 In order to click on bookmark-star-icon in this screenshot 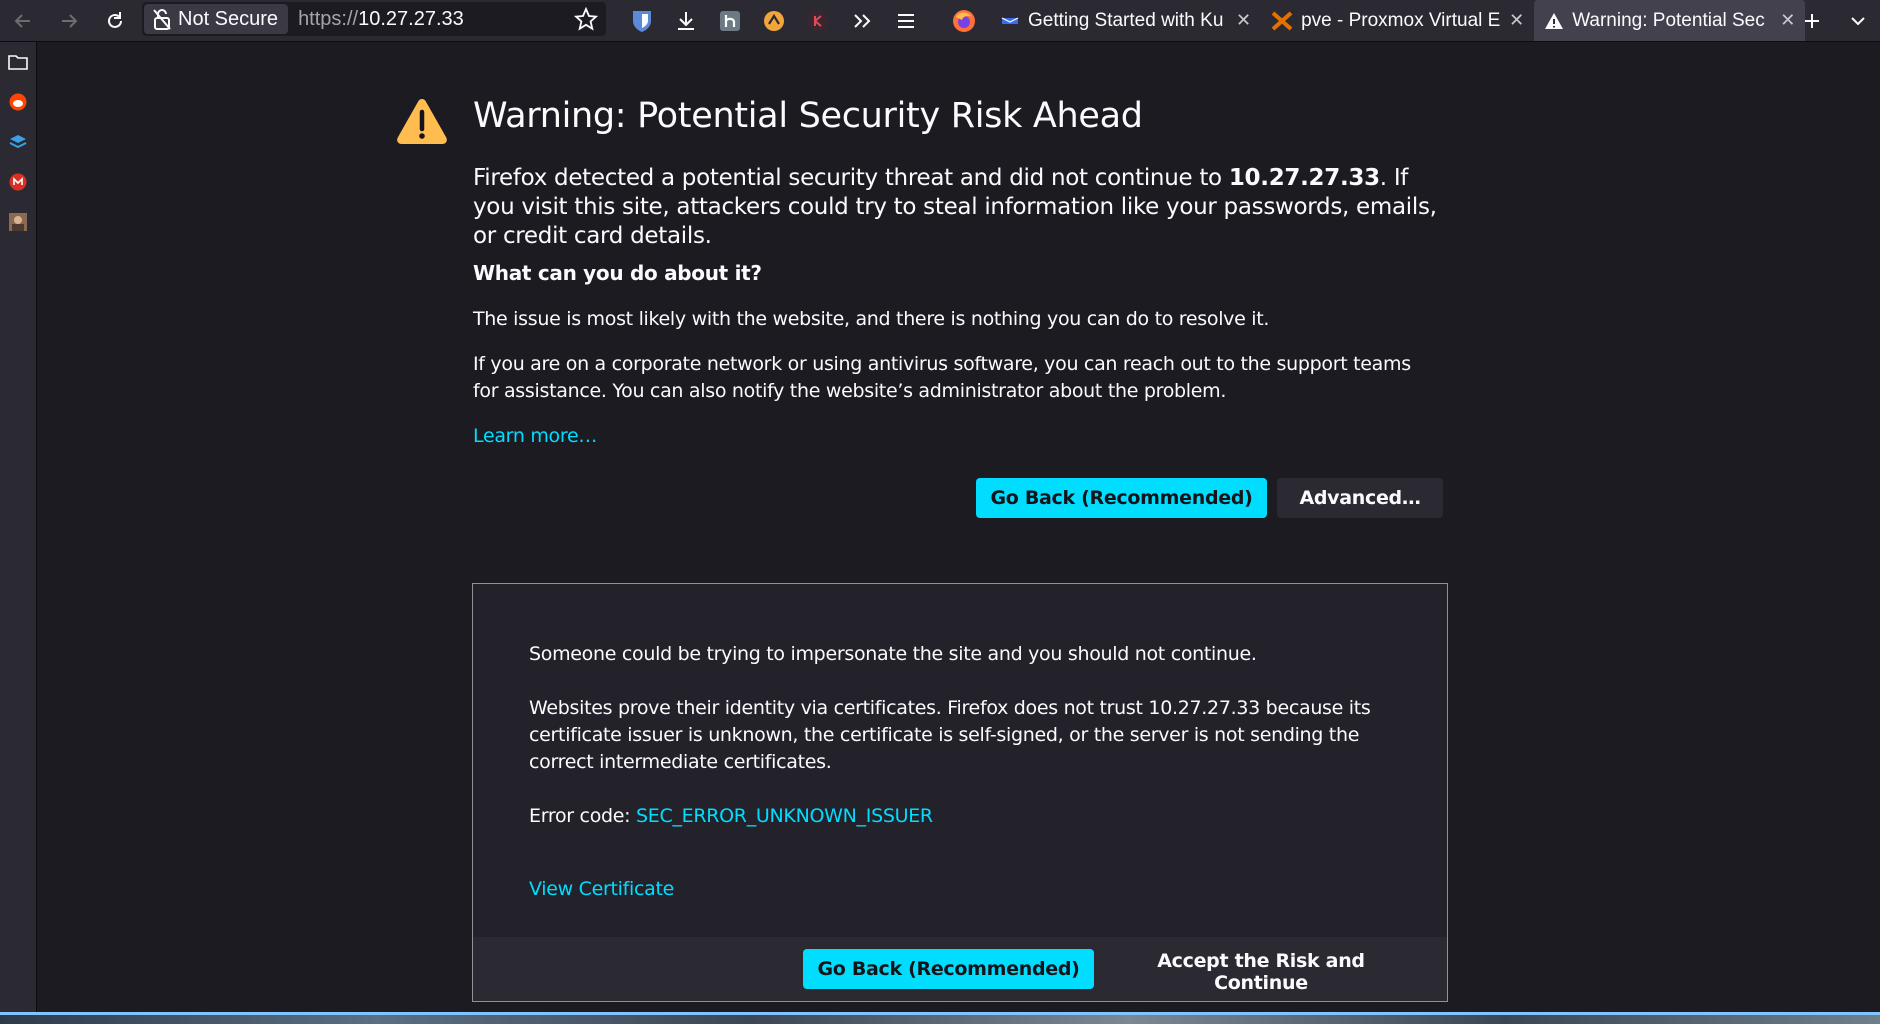, I will do `click(586, 19)`.